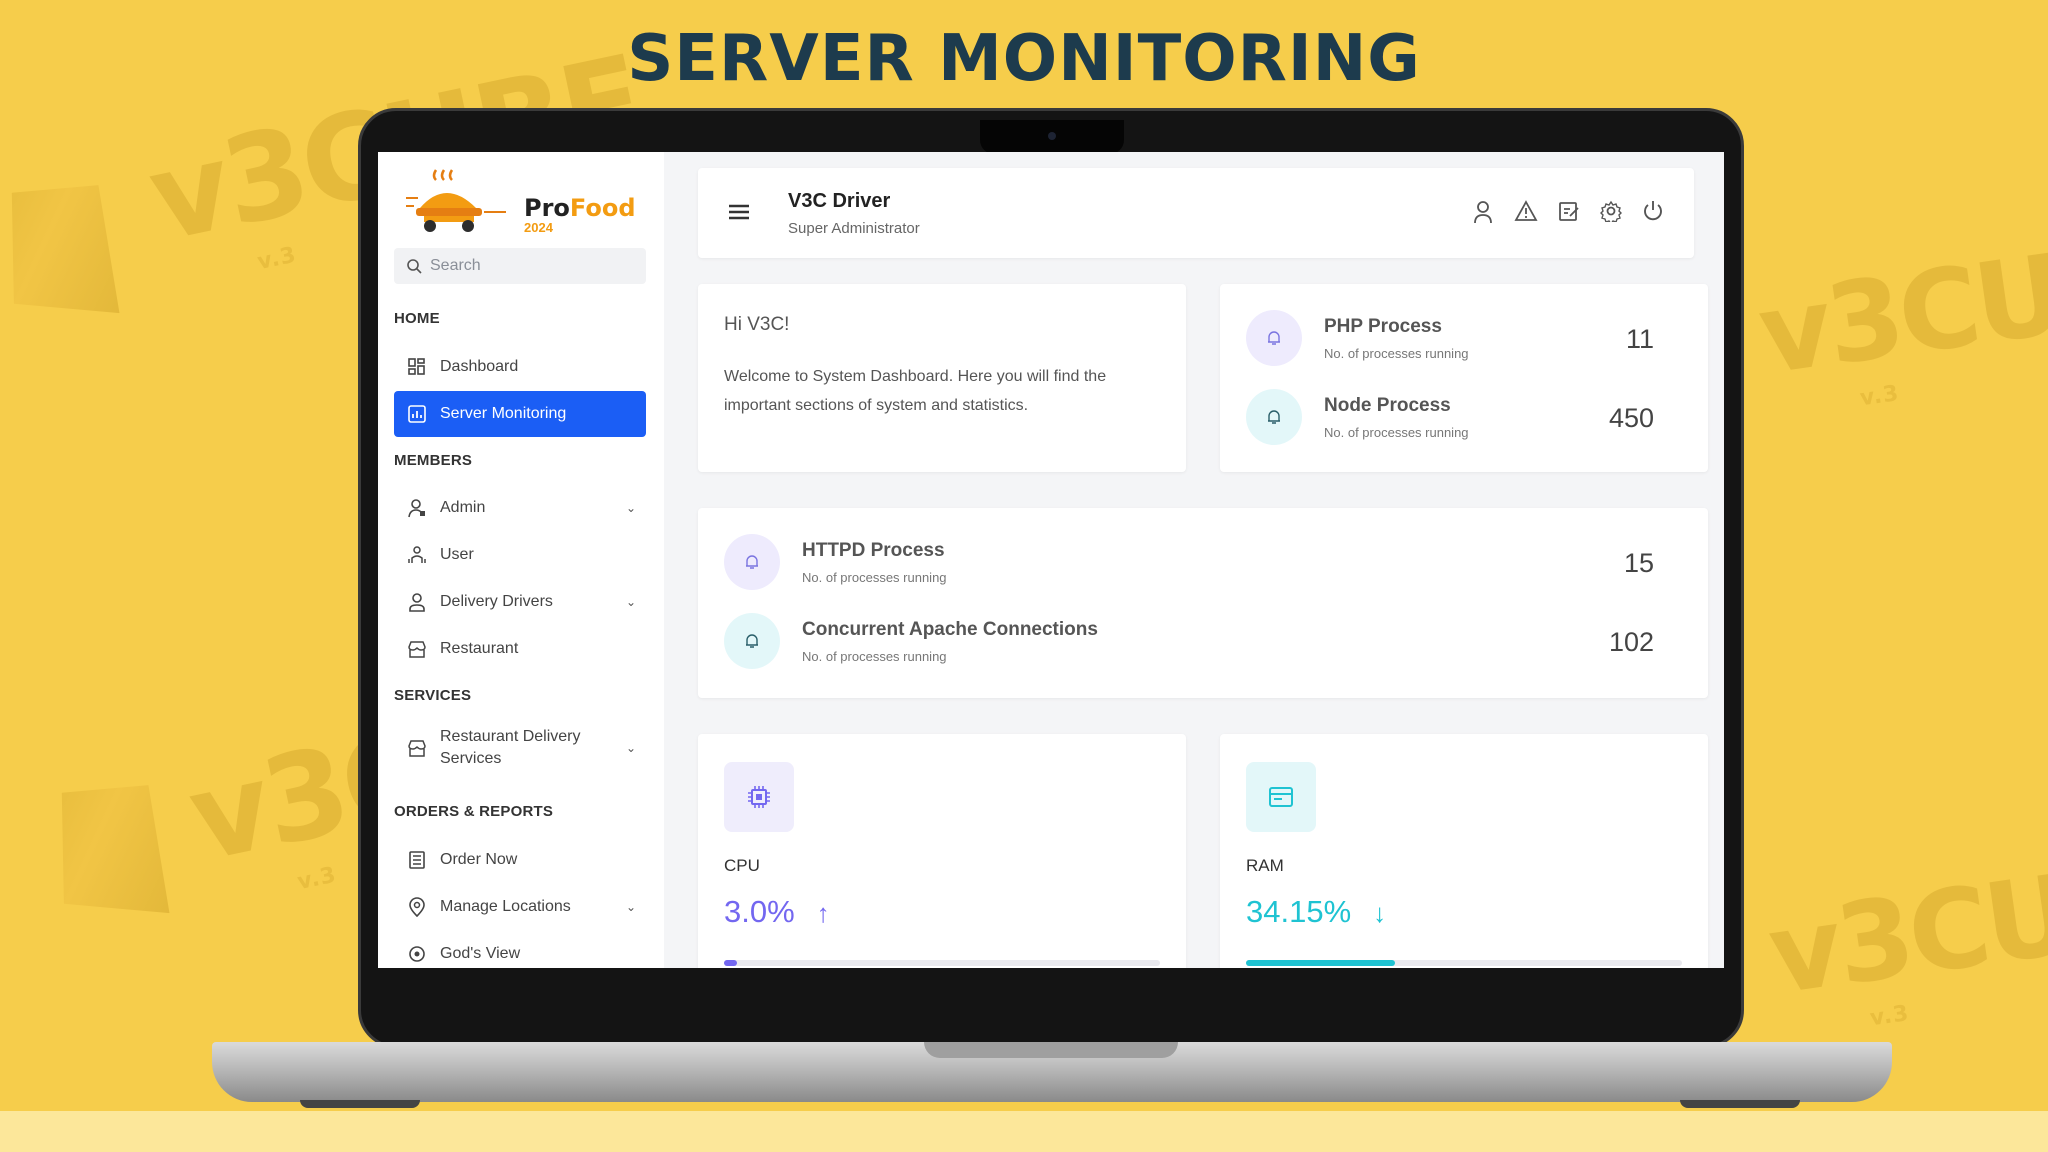 The width and height of the screenshot is (2048, 1152). I want to click on sidebar-item-label: User, so click(457, 554).